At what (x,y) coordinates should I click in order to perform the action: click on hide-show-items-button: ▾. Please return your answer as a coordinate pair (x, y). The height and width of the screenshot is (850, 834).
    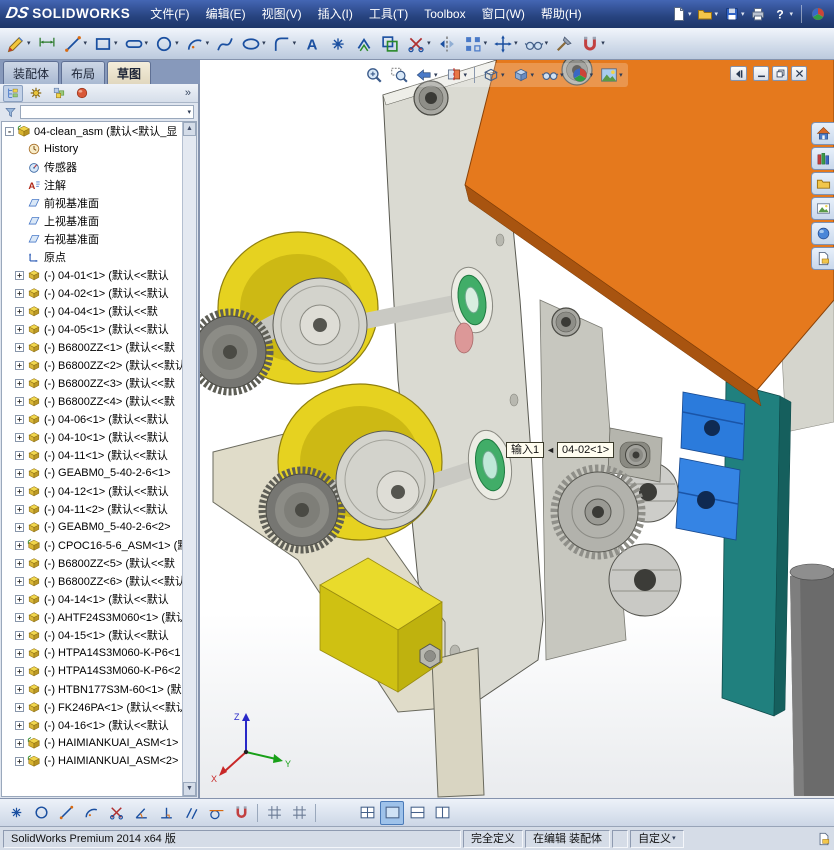
    Looking at the image, I should click on (552, 75).